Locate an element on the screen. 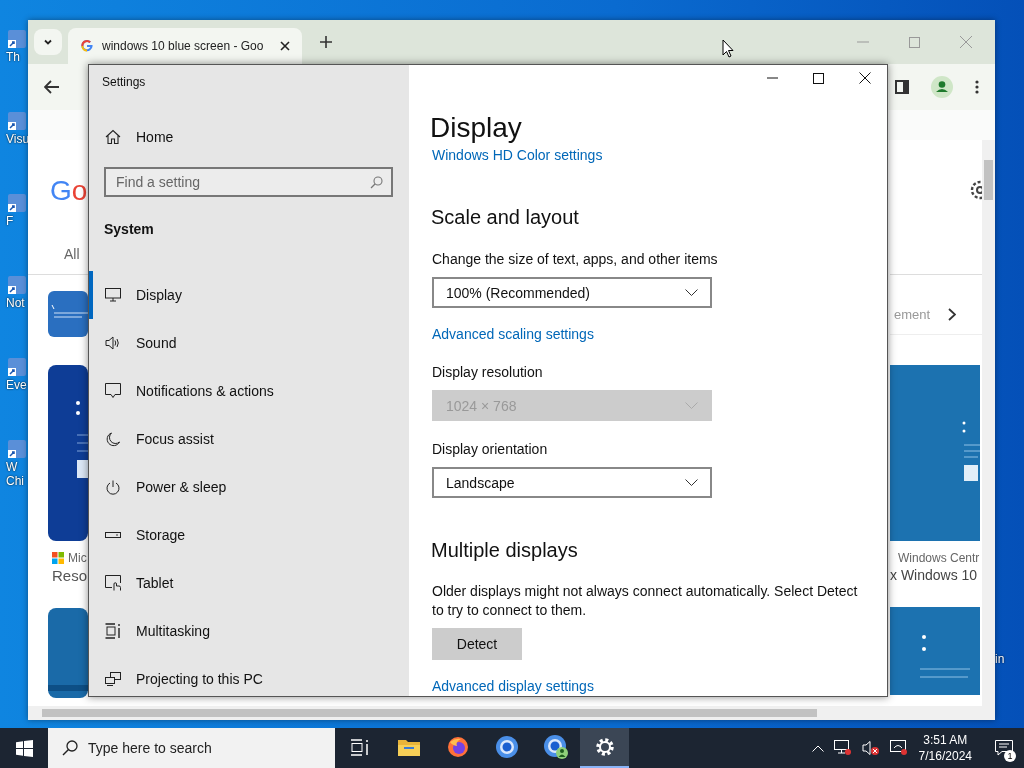 The height and width of the screenshot is (768, 1024). muted-speaker-icon is located at coordinates (870, 748).